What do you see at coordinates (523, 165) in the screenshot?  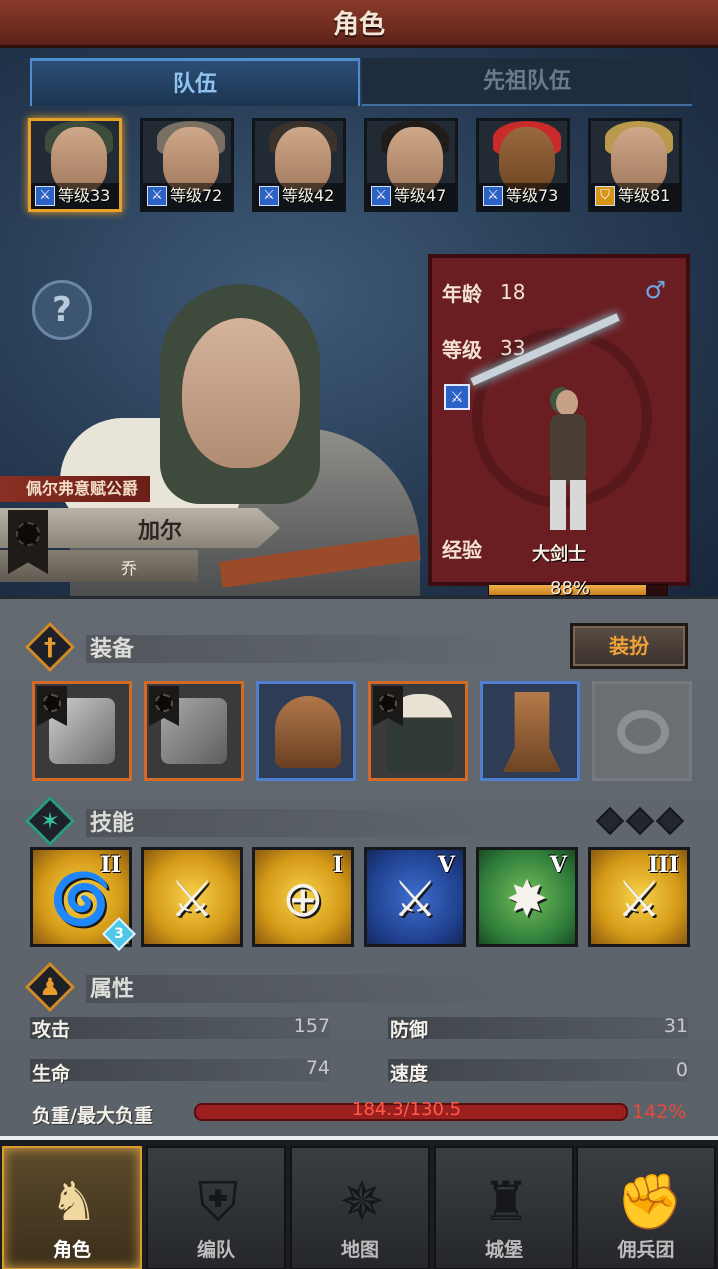 I see `party-member-5: ⚔ 等级73` at bounding box center [523, 165].